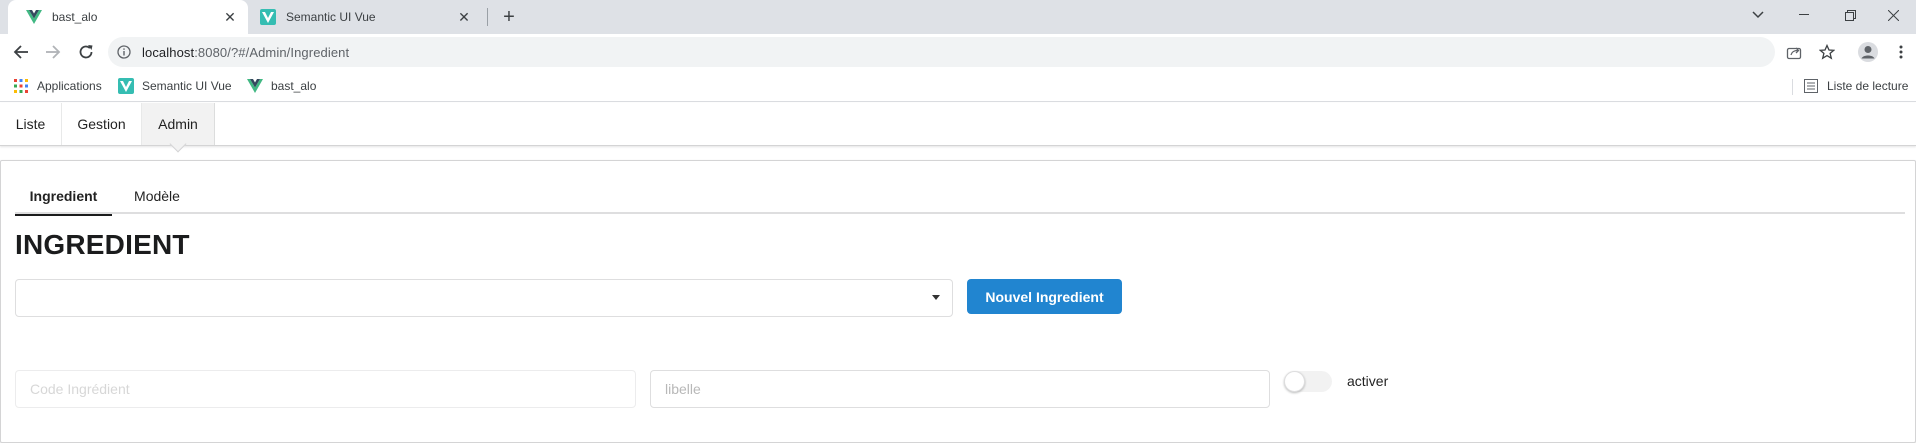 This screenshot has width=1916, height=443. What do you see at coordinates (1827, 52) in the screenshot?
I see `bookmark-star-icon` at bounding box center [1827, 52].